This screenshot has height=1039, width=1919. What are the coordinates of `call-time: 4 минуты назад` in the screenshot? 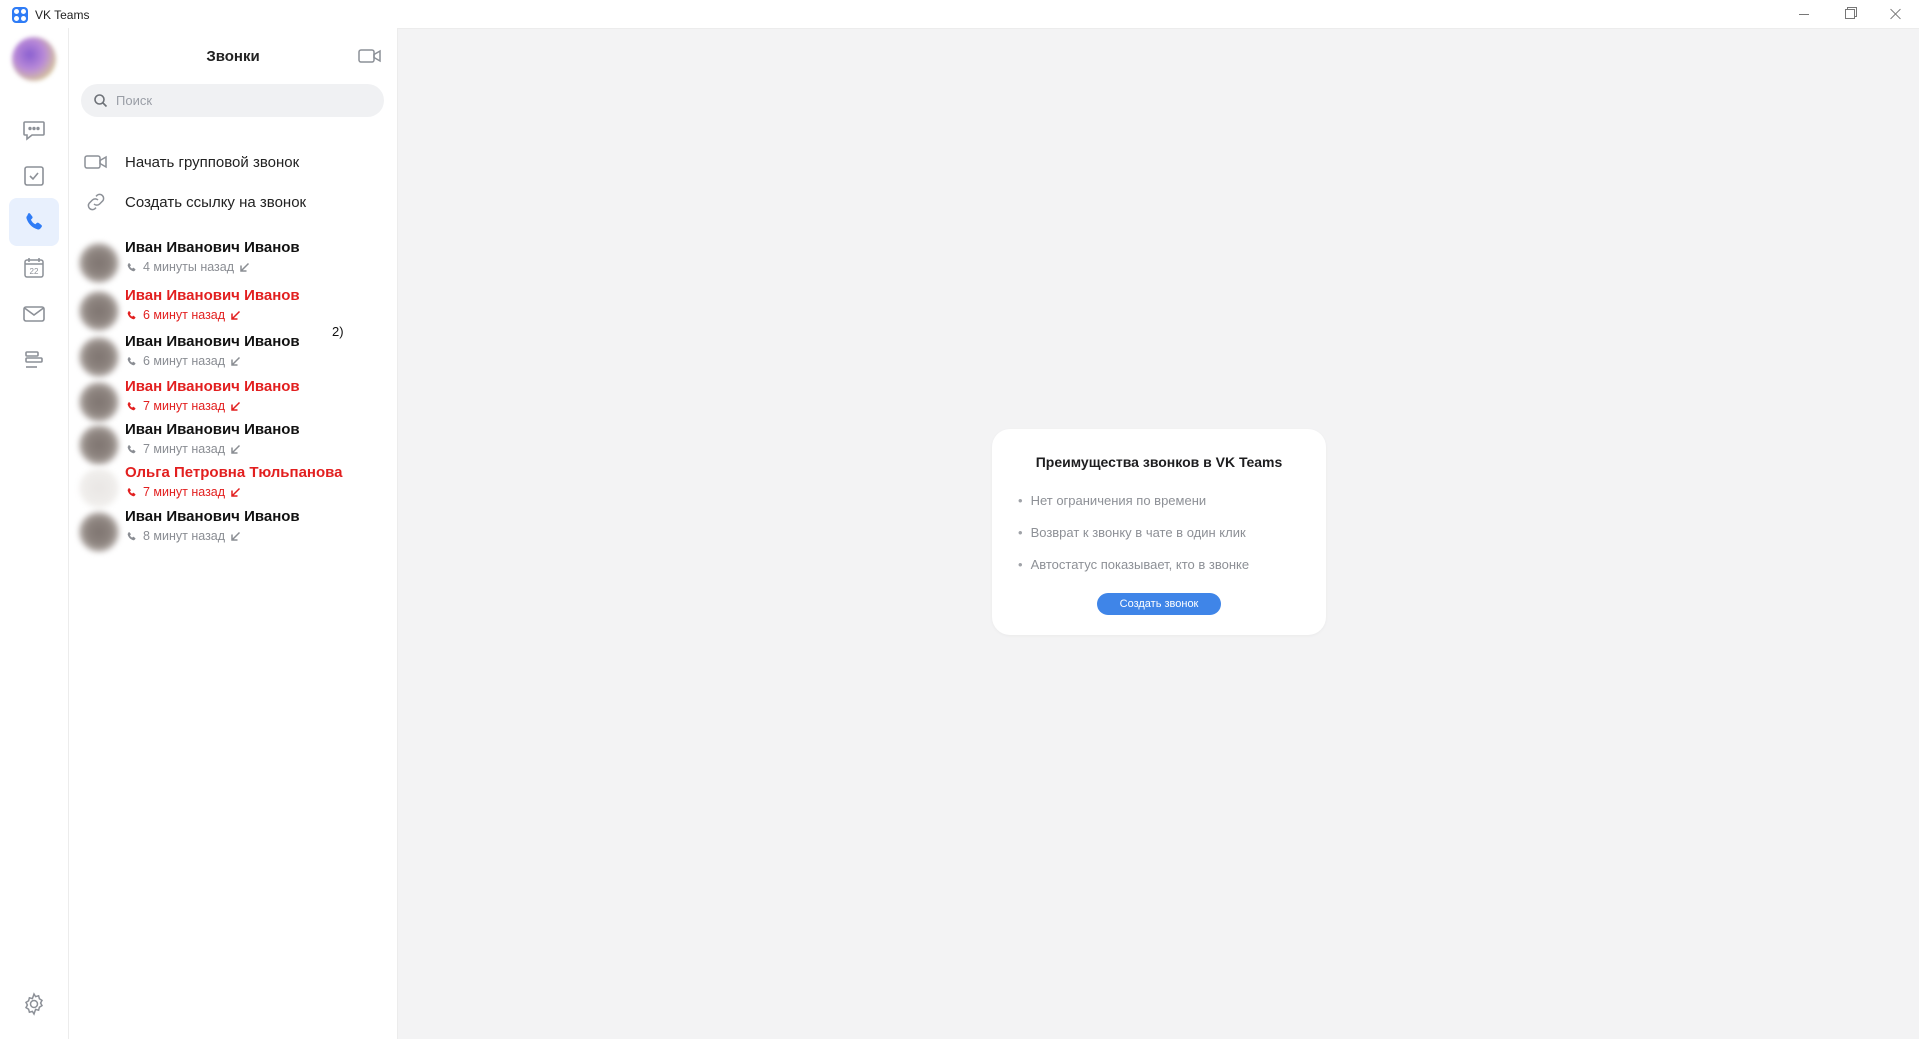 It's located at (189, 267).